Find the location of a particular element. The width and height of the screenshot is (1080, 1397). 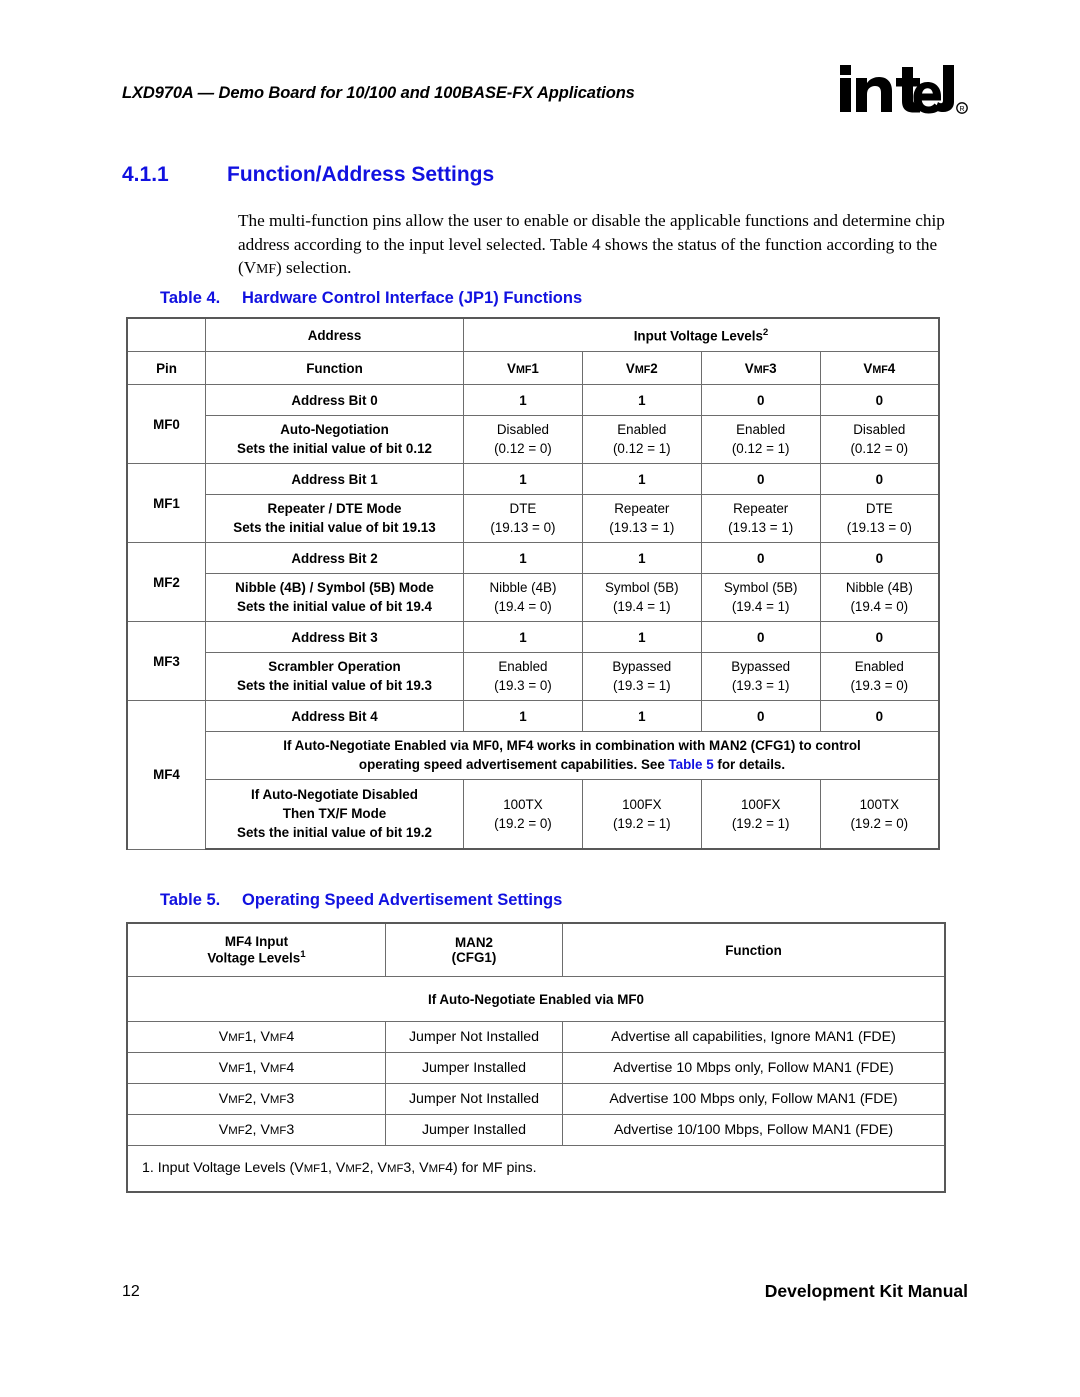

table4-group-voltage-superscript: 2 is located at coordinates (765, 332).